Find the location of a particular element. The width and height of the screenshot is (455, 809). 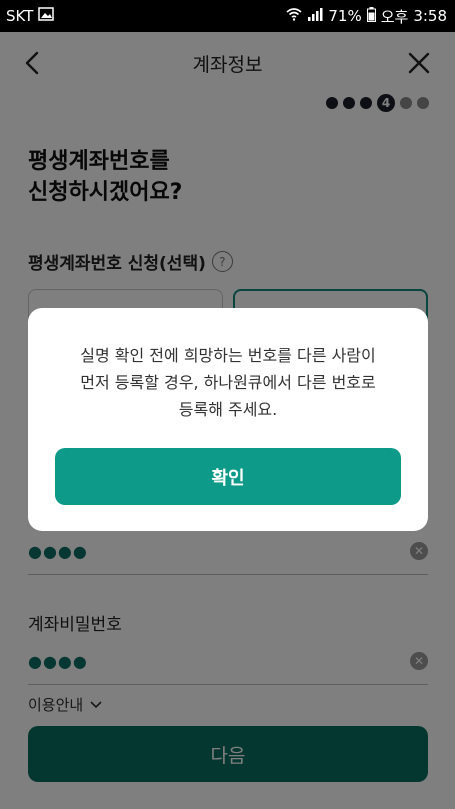

wifi-icon is located at coordinates (294, 16).